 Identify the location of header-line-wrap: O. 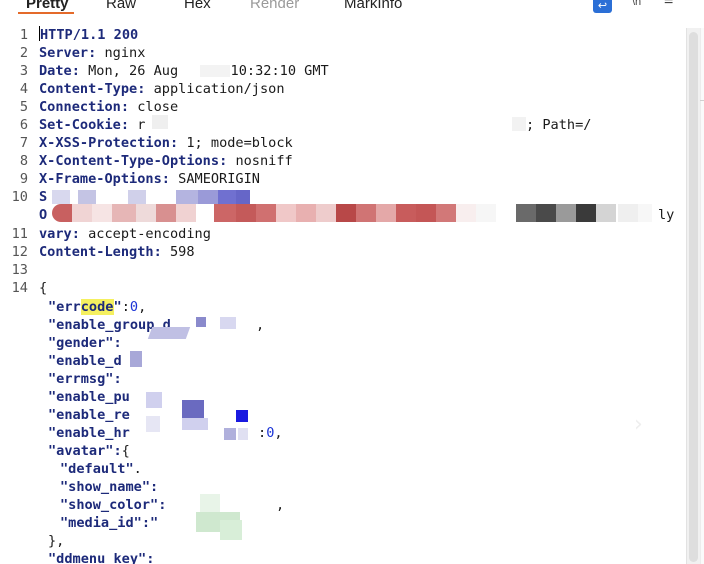
(43, 215).